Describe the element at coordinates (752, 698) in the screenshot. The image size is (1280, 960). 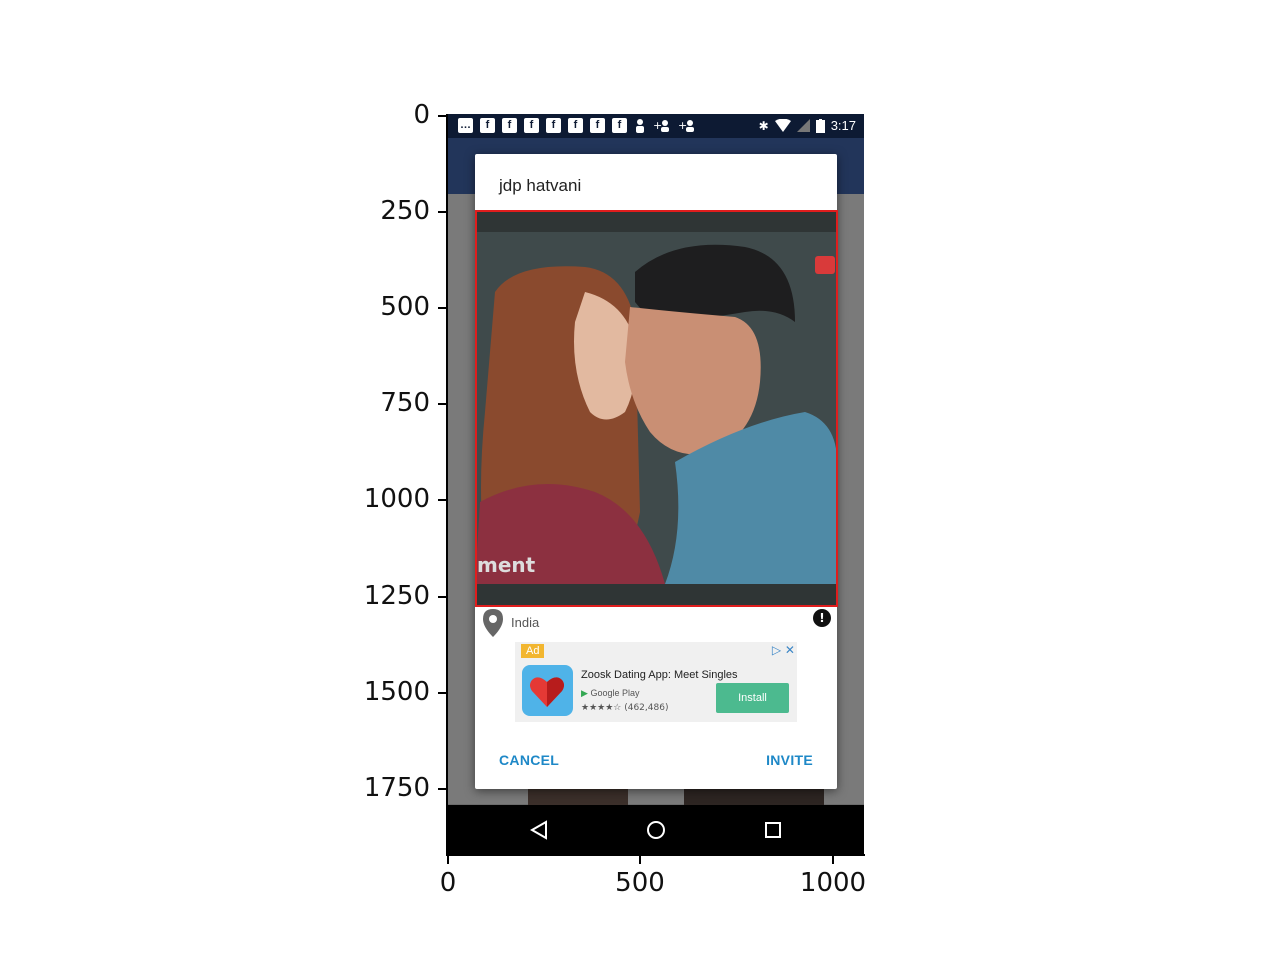
I see `install-button: Install` at that location.